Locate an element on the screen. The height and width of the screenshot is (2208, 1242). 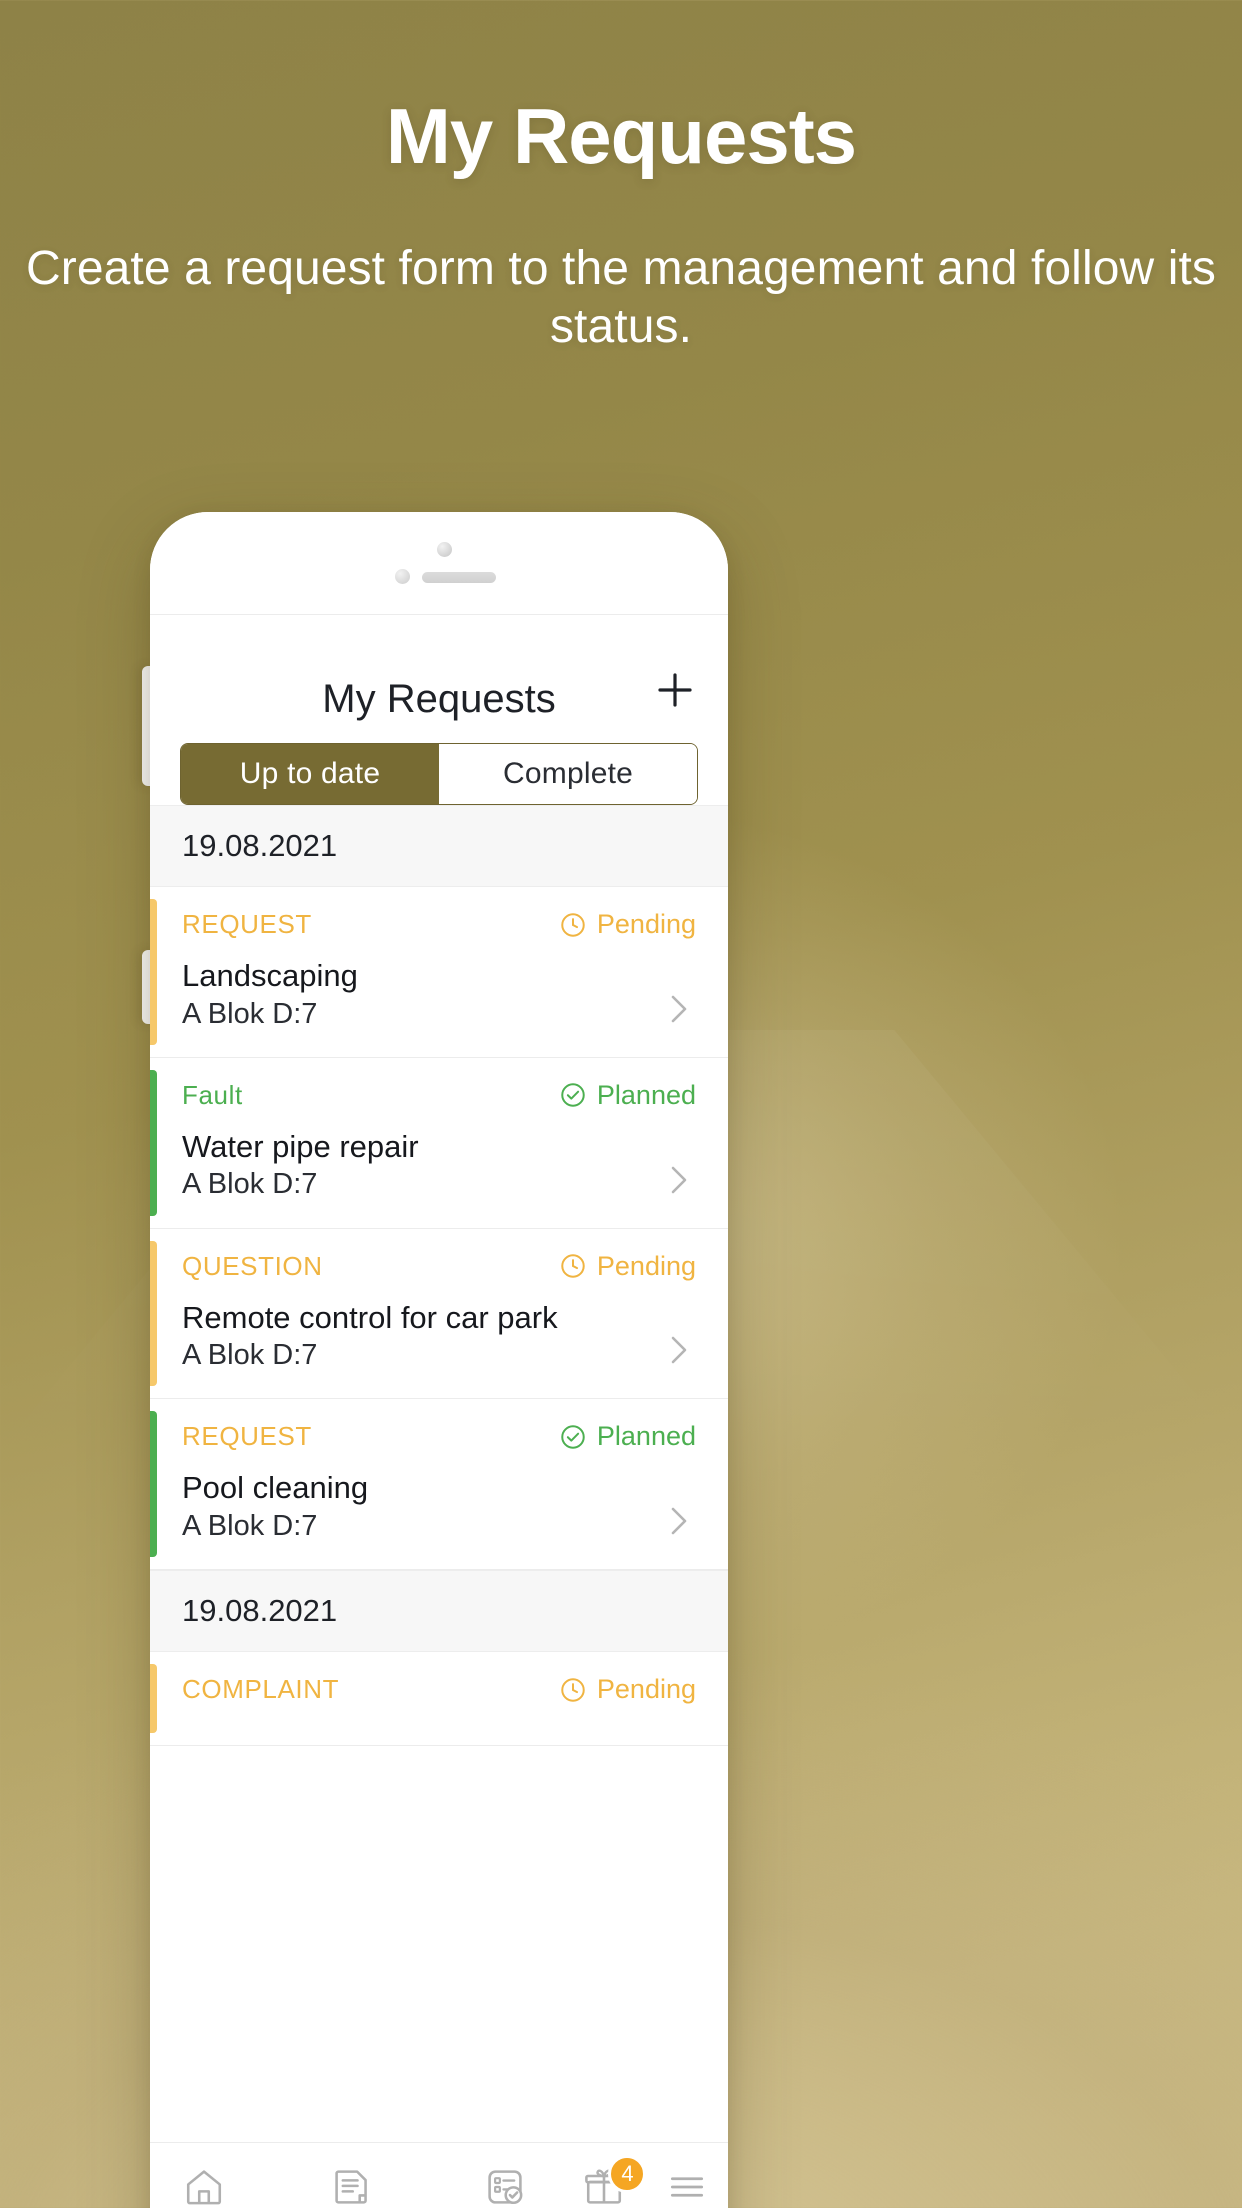
notification-badge: 4 is located at coordinates (627, 2174).